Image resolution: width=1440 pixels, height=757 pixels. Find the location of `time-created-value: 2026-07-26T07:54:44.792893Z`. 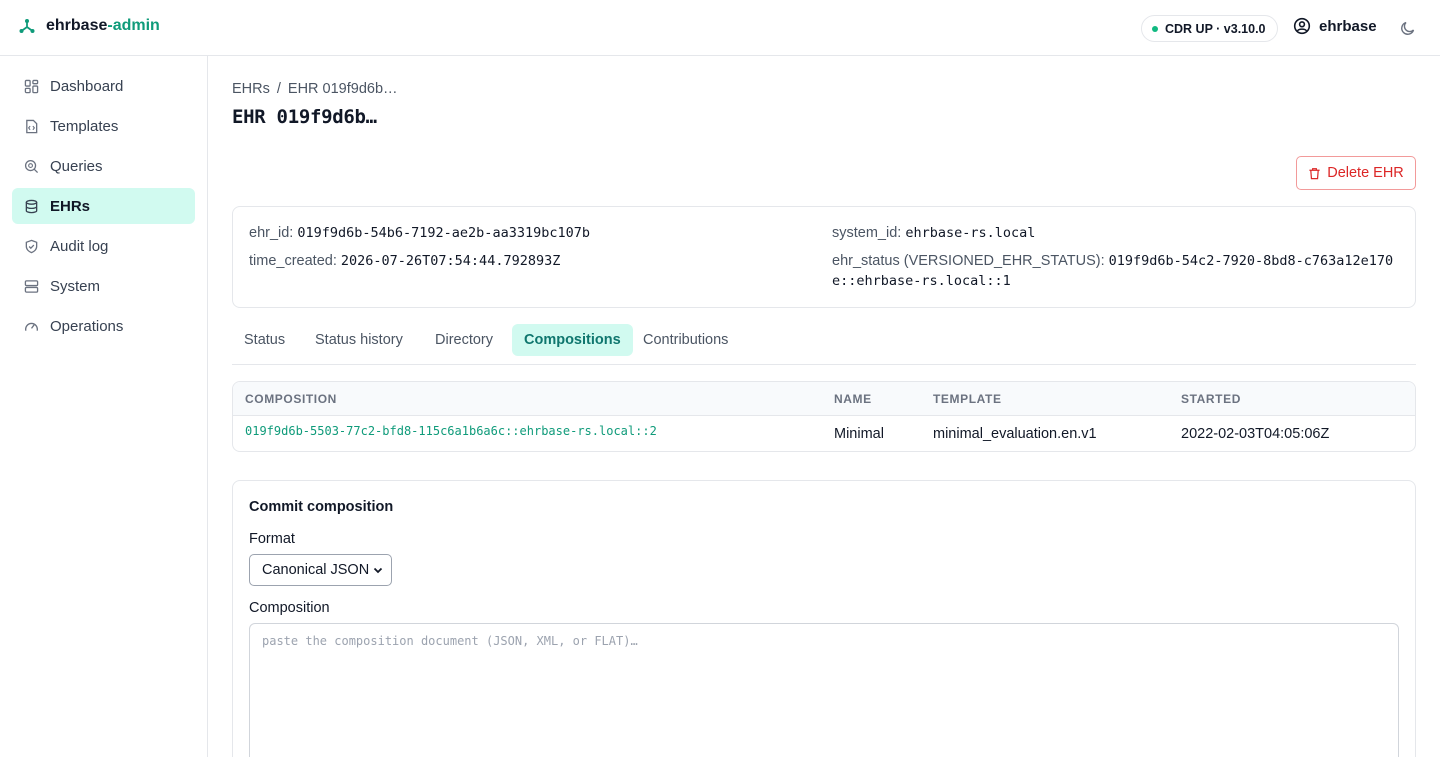

time-created-value: 2026-07-26T07:54:44.792893Z is located at coordinates (450, 261).